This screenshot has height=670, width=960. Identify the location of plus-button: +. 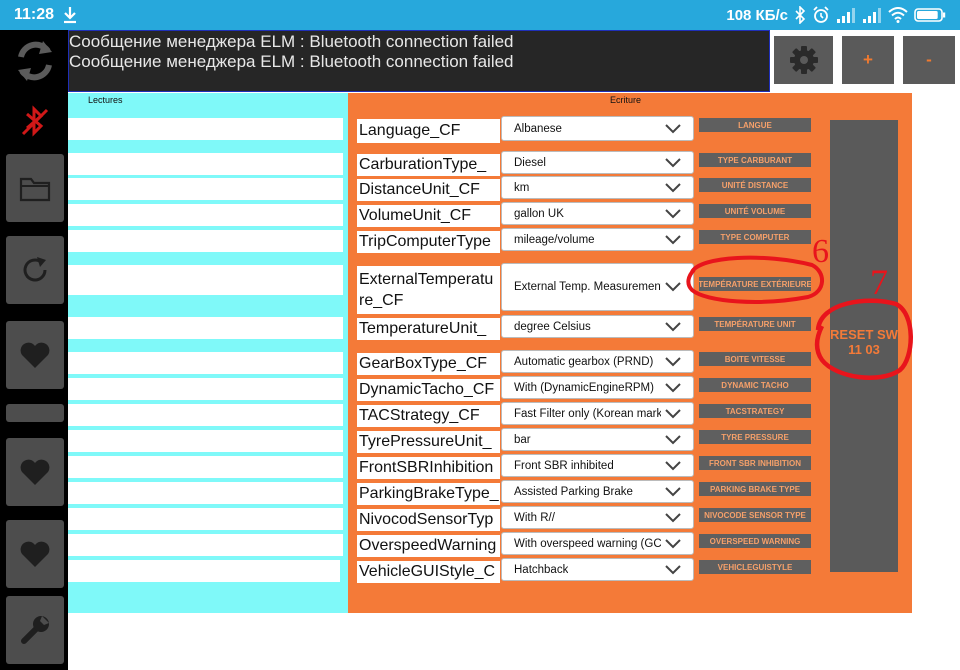
(868, 60).